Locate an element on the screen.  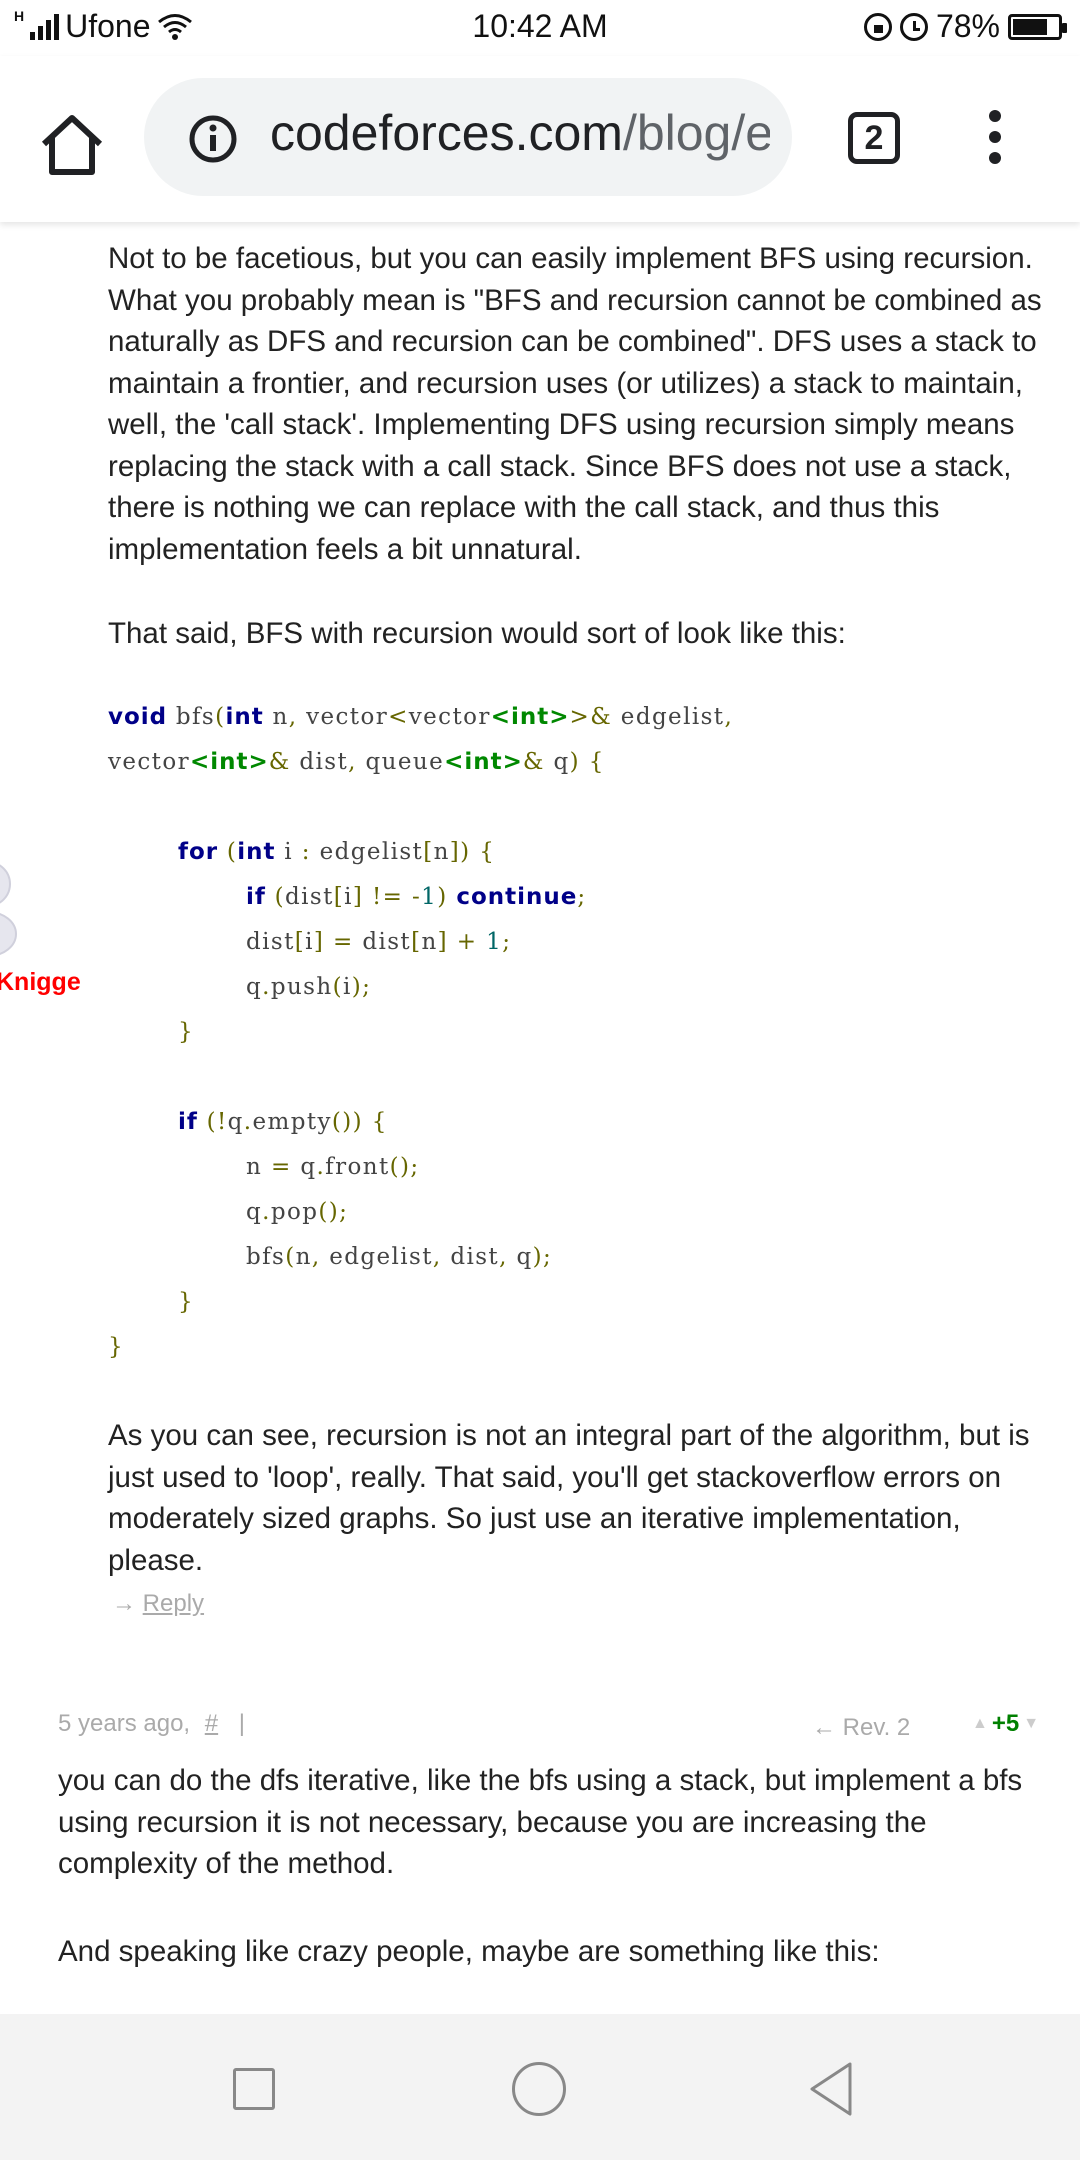
battery-icon is located at coordinates (1037, 26).